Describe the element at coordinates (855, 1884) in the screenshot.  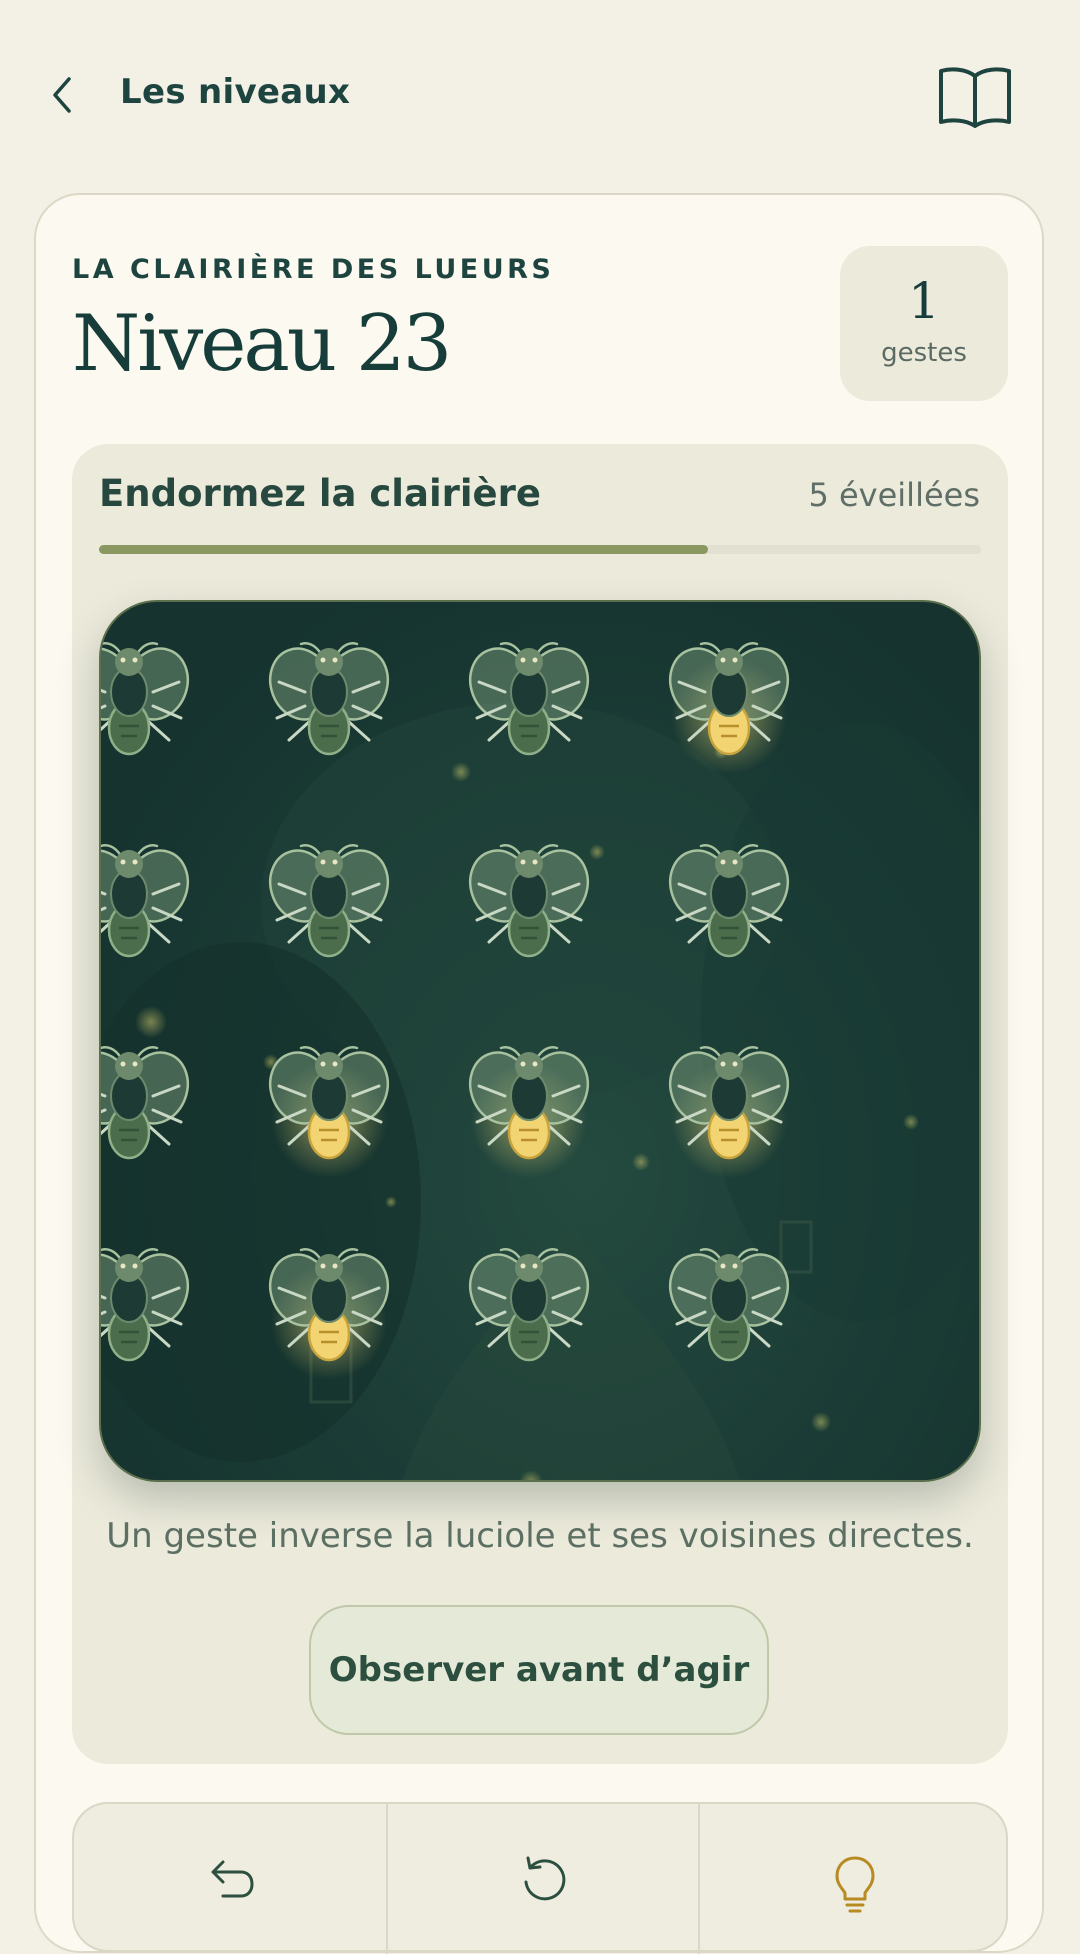
I see `lightbulb-icon` at that location.